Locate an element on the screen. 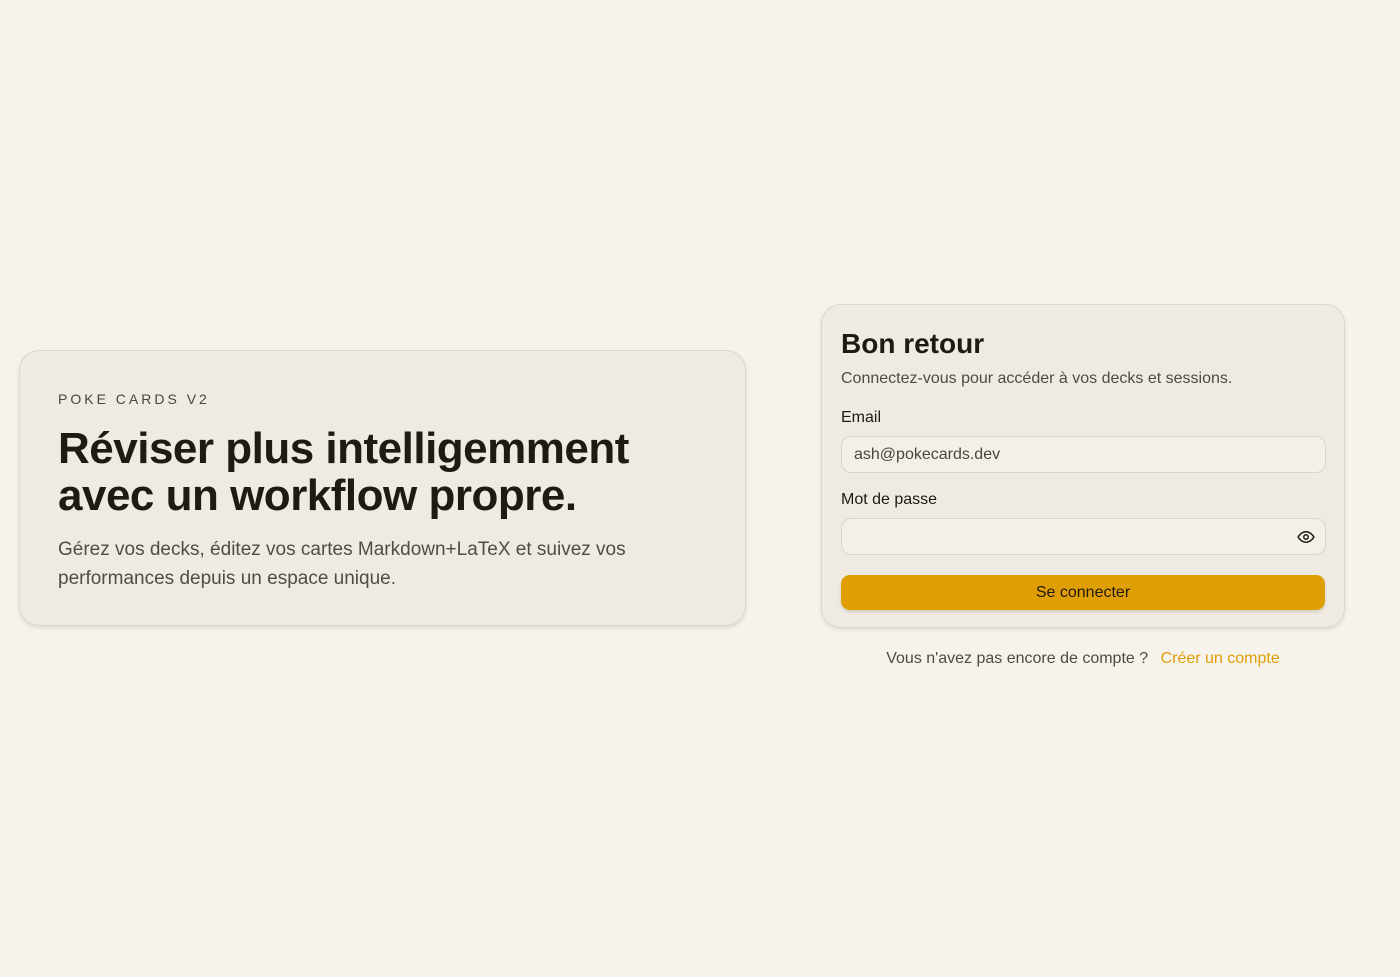 Image resolution: width=1400 pixels, height=977 pixels. password-field is located at coordinates (1083, 536).